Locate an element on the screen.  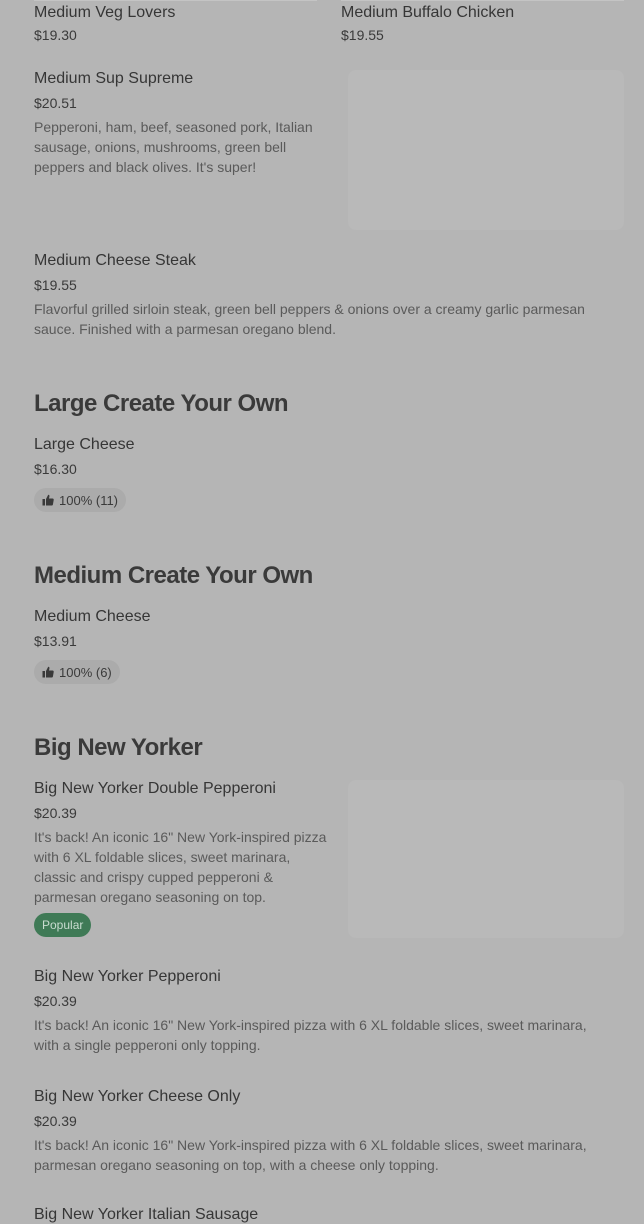
menu-item-medium-buffalo-chicken: Medium Buffalo Chicken $19.55 is located at coordinates (427, 23).